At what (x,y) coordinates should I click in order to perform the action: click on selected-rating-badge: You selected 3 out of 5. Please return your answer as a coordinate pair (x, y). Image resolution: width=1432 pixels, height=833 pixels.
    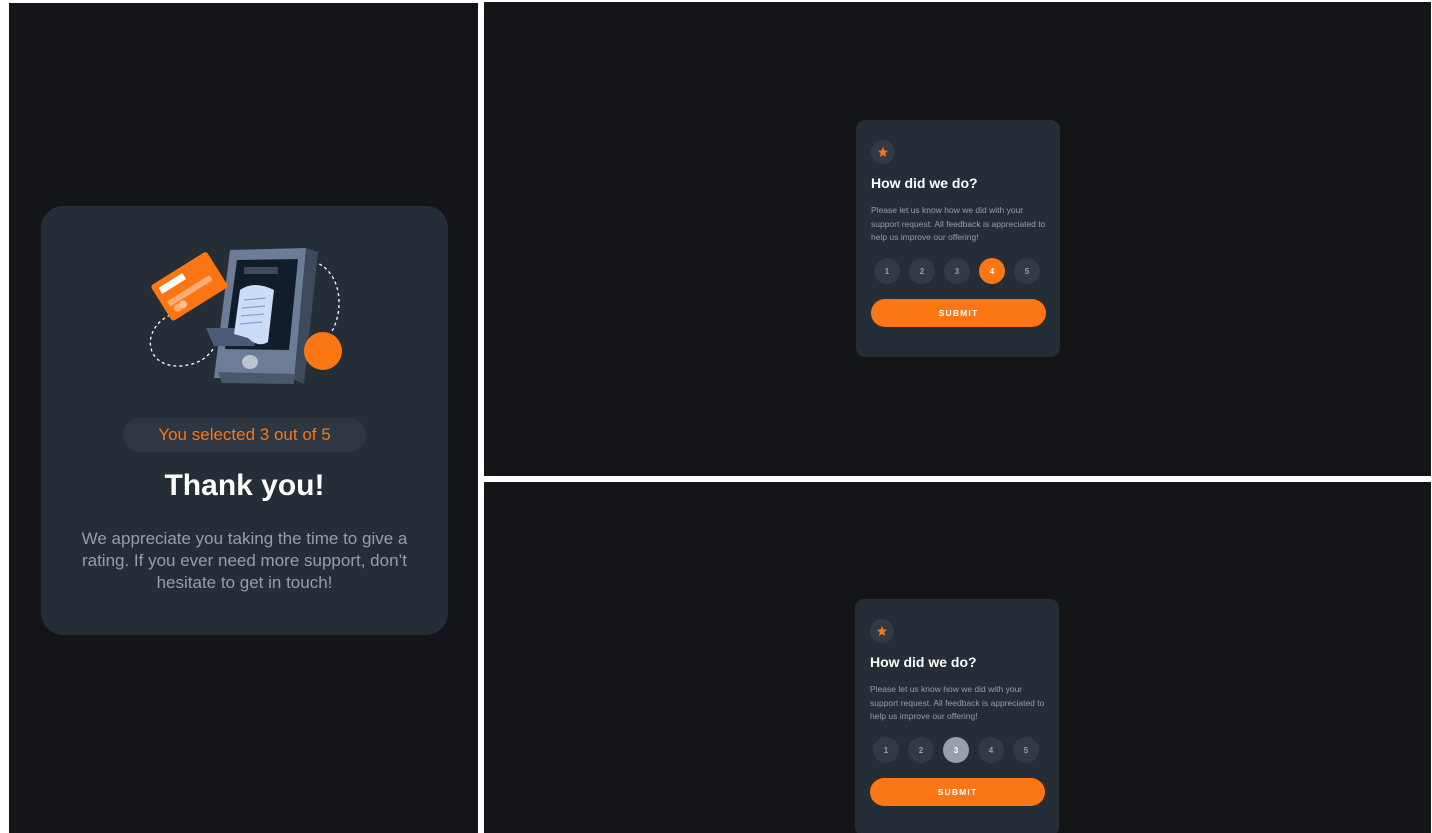
    Looking at the image, I should click on (244, 435).